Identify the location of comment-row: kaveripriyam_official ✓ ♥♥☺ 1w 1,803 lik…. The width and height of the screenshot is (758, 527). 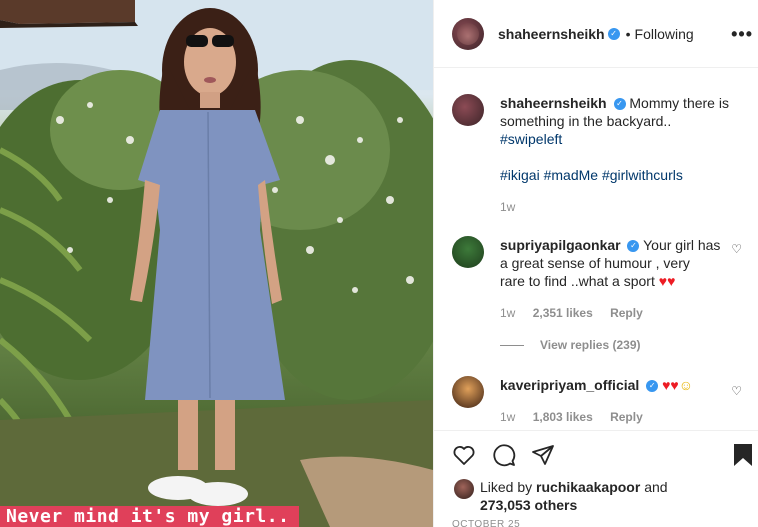
(597, 401).